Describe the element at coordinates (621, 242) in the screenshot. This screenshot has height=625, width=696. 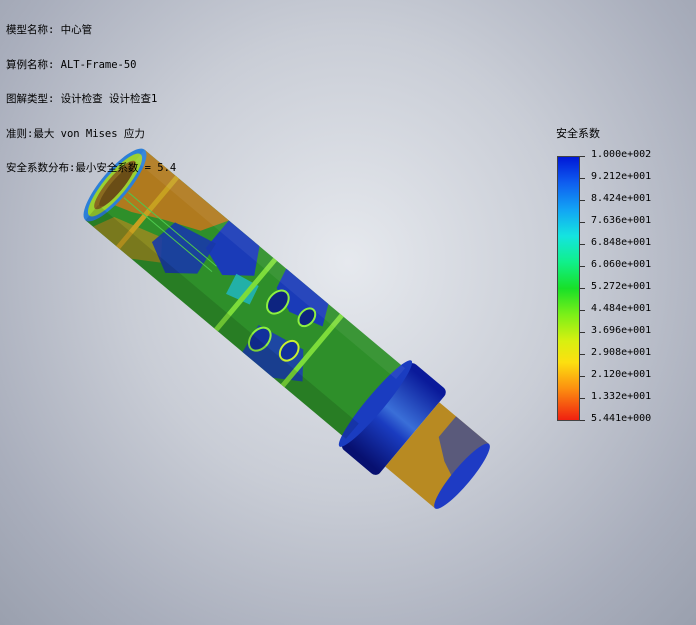
I see `legend-label: 6.848e+001` at that location.